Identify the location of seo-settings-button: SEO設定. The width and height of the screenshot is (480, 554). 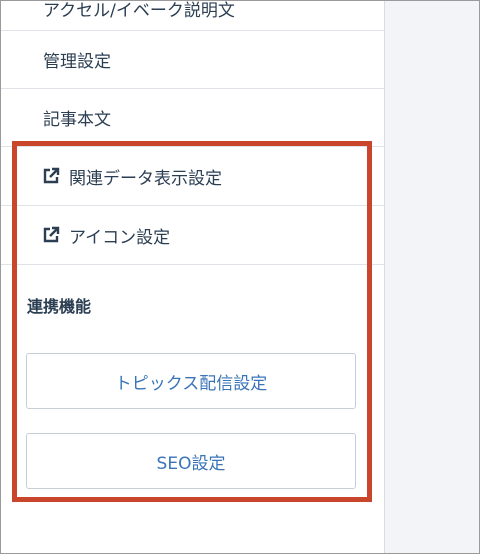
(191, 461).